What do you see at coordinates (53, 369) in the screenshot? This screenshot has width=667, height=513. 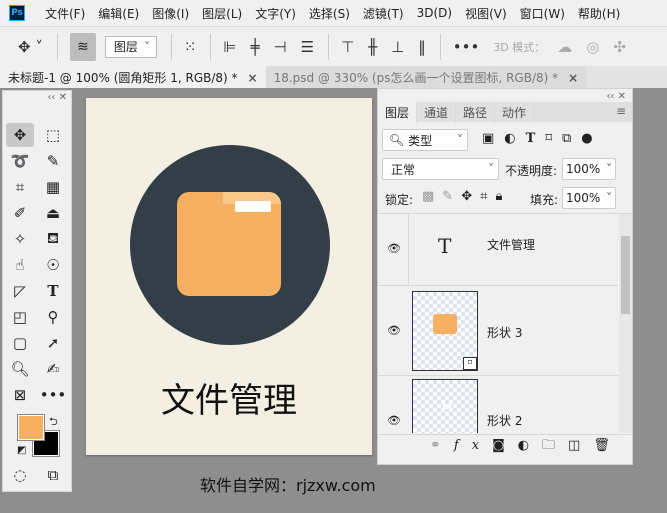 I see `brush-alt-tool: ✍` at bounding box center [53, 369].